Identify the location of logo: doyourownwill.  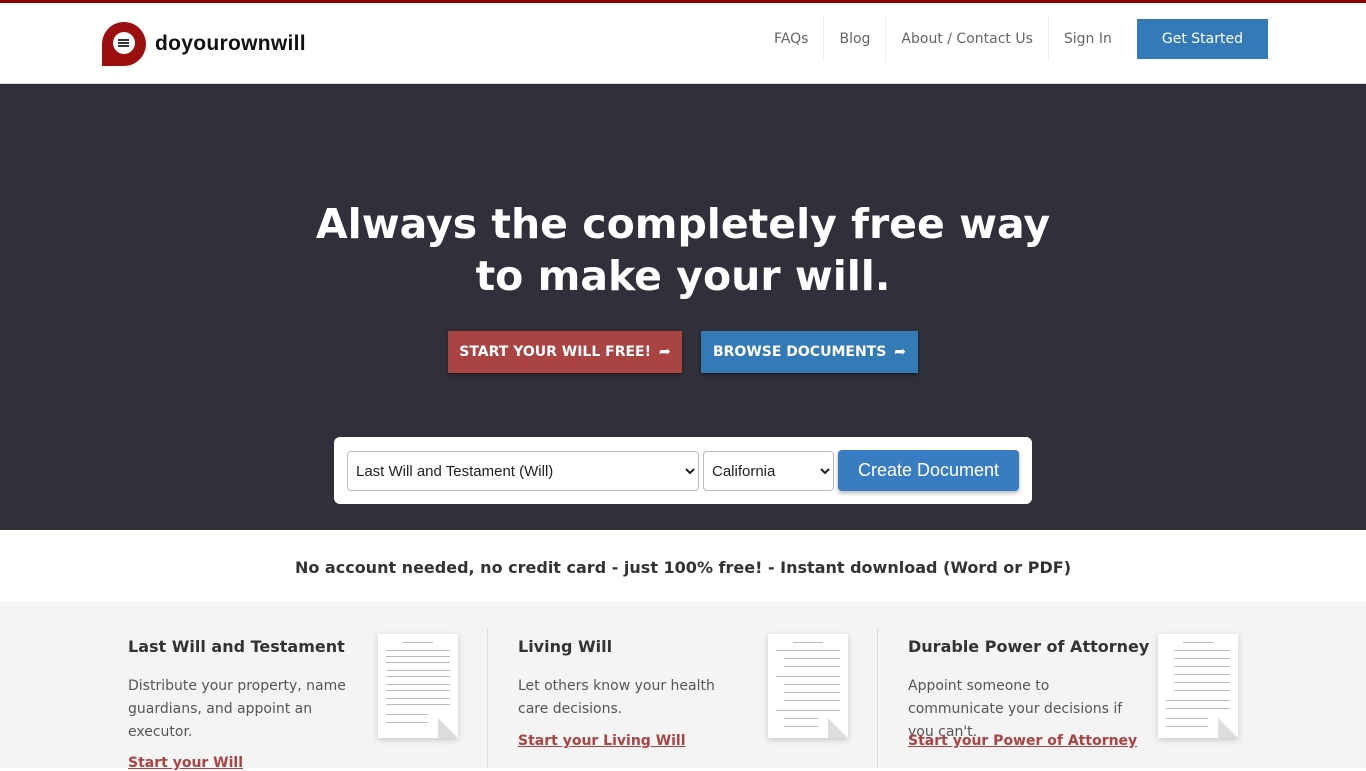
(204, 44).